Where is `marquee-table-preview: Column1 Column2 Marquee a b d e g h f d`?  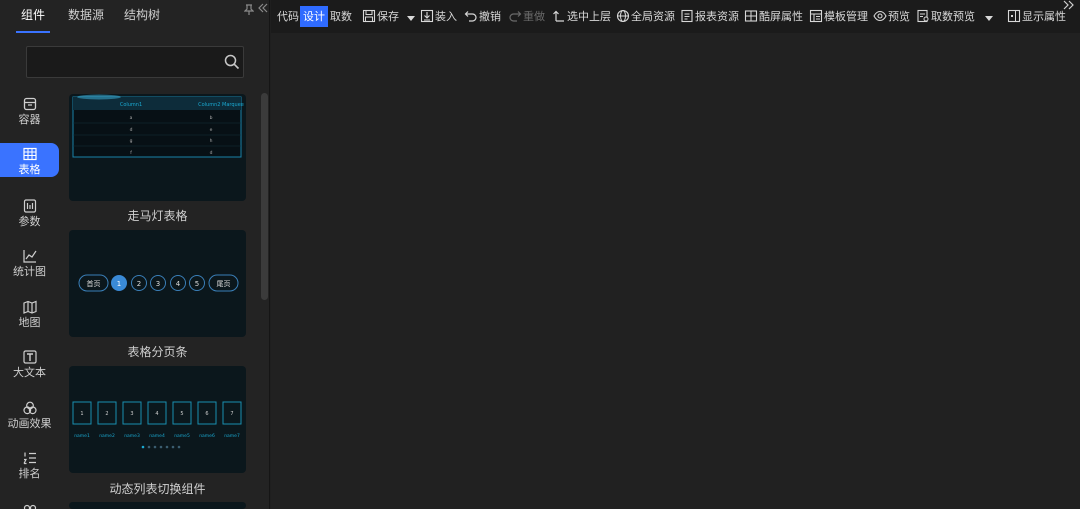 marquee-table-preview: Column1 Column2 Marquee a b d e g h f d is located at coordinates (158, 126).